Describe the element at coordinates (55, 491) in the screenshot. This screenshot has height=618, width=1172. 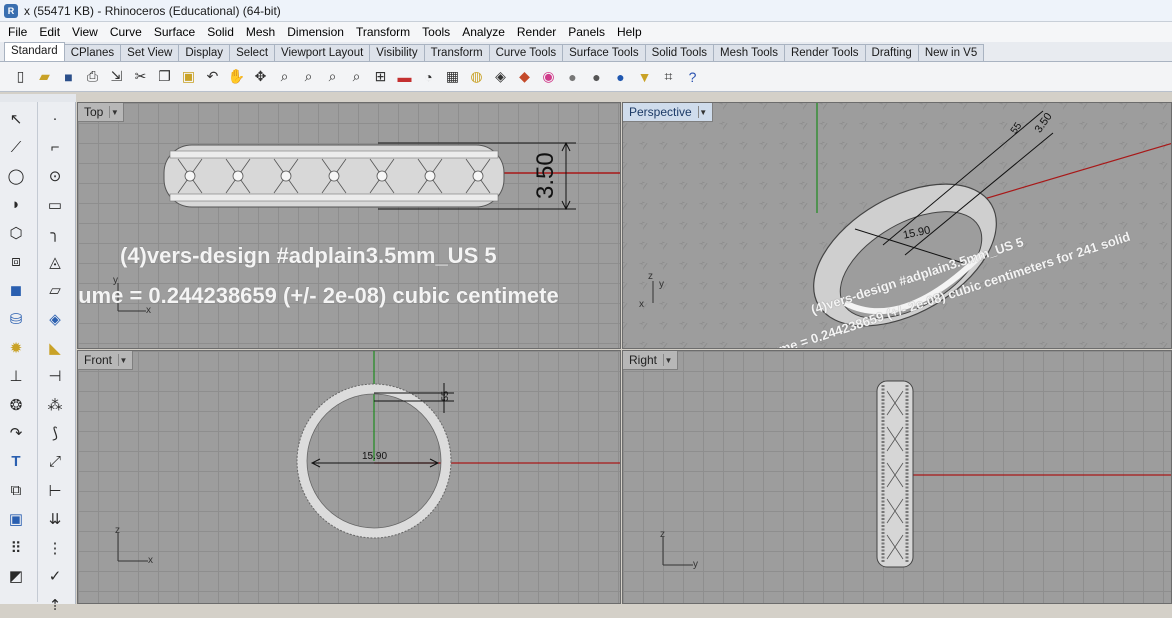
I see `dimension-icon: ⊢` at that location.